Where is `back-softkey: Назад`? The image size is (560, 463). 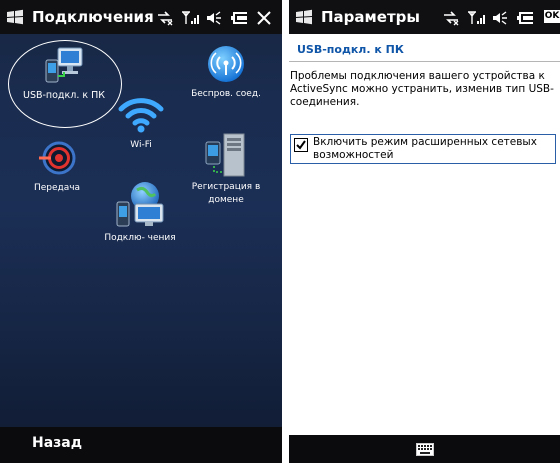
back-softkey: Назад is located at coordinates (57, 443).